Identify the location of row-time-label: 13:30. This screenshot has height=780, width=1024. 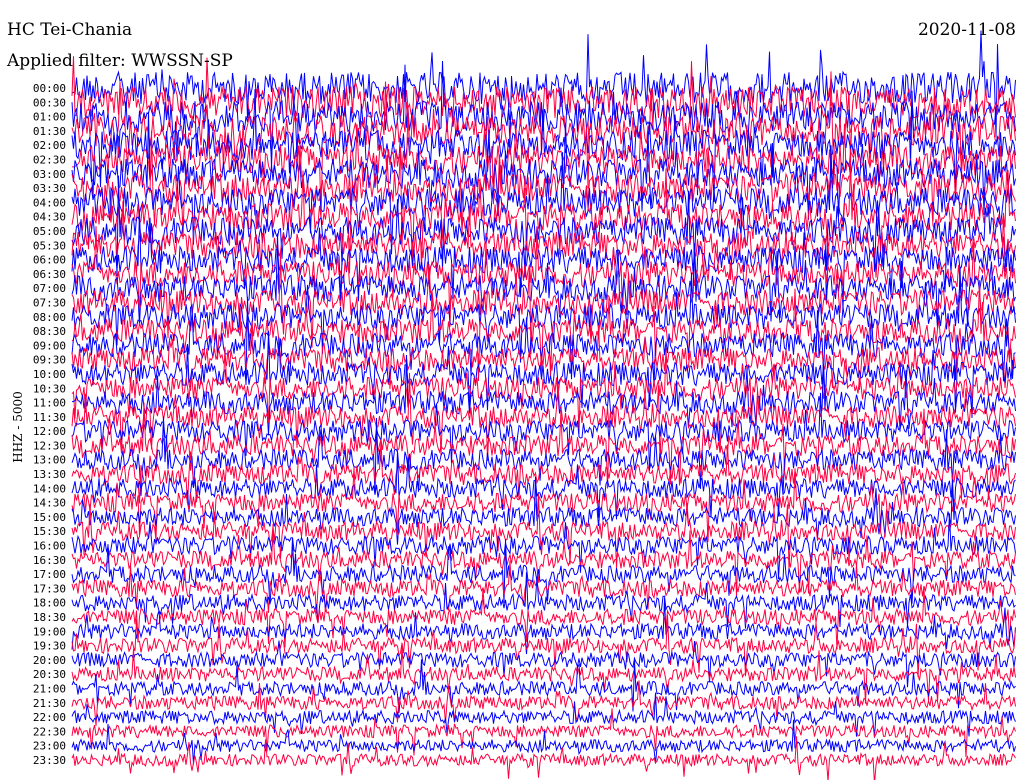
(49, 474).